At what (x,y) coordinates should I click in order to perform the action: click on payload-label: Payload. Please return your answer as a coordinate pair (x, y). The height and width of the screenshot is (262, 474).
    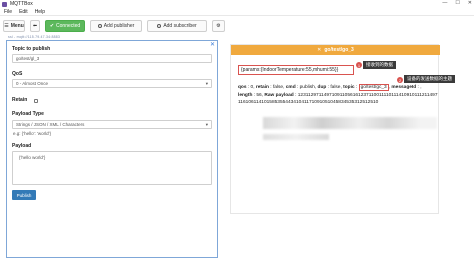
    Looking at the image, I should click on (22, 146).